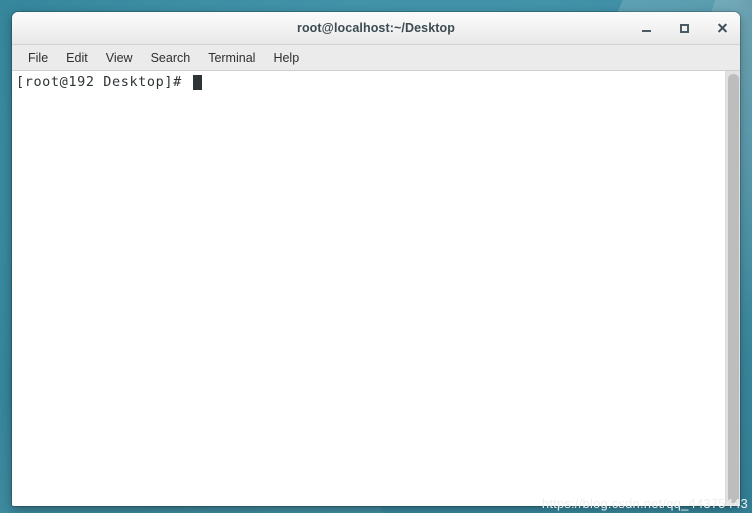 The image size is (752, 513). I want to click on close-icon, so click(722, 28).